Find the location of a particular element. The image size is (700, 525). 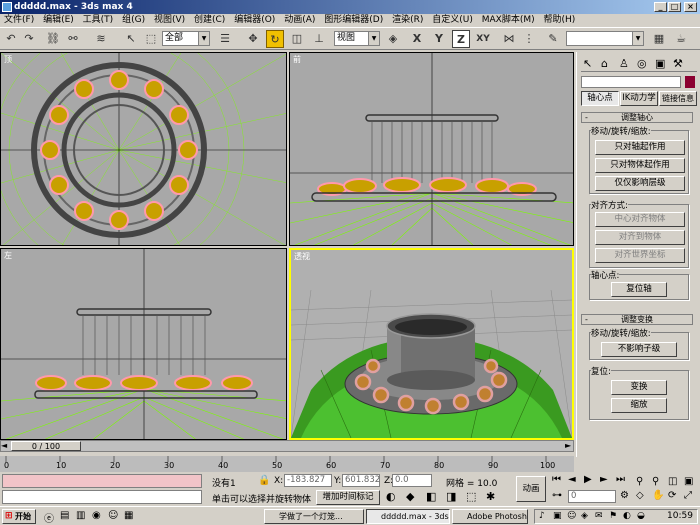

unlink-icon: ⚯ is located at coordinates (73, 39).